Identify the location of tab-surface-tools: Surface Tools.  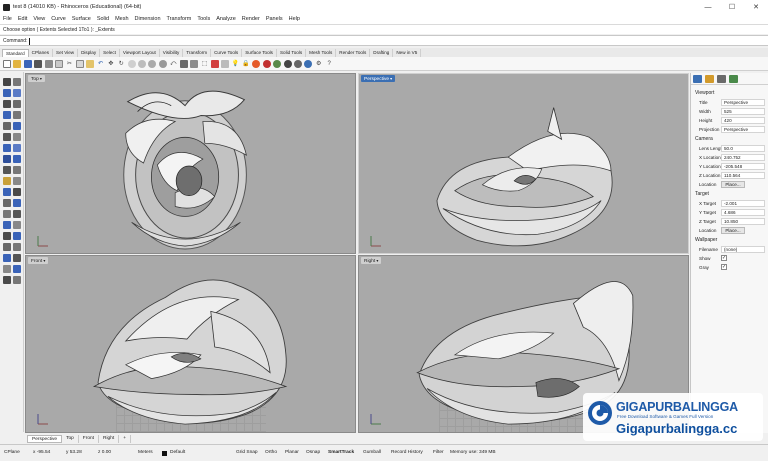
(259, 53).